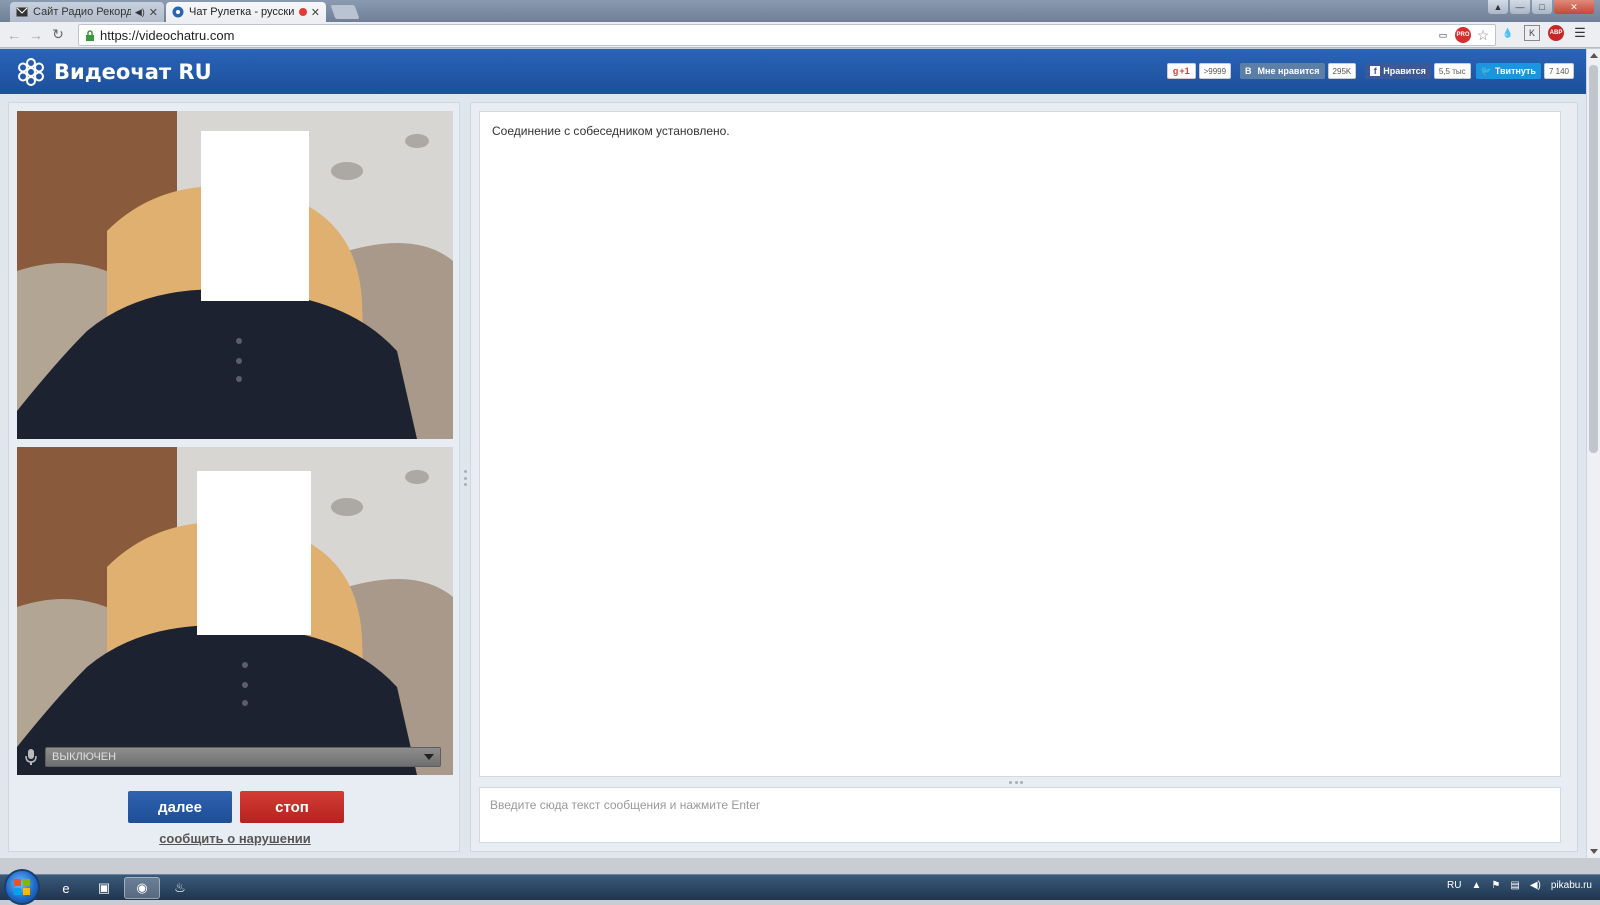 This screenshot has width=1600, height=905. Describe the element at coordinates (1535, 885) in the screenshot. I see `volume-icon: ◀)` at that location.